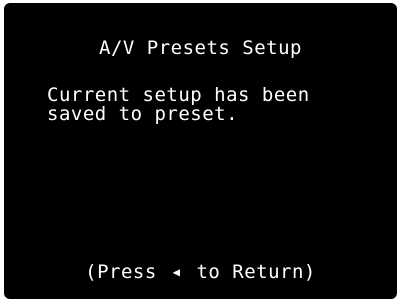  I want to click on return-hint-prefix: (Press, so click(121, 272).